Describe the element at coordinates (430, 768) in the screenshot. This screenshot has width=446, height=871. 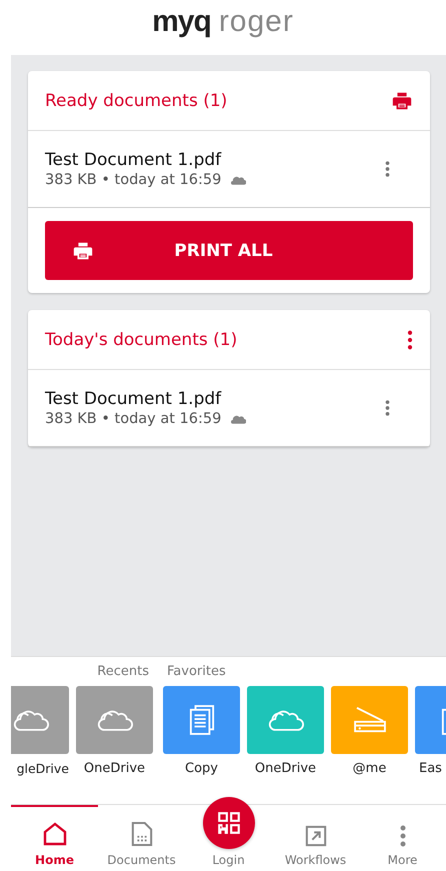
I see `shortcut-label: Eas` at that location.